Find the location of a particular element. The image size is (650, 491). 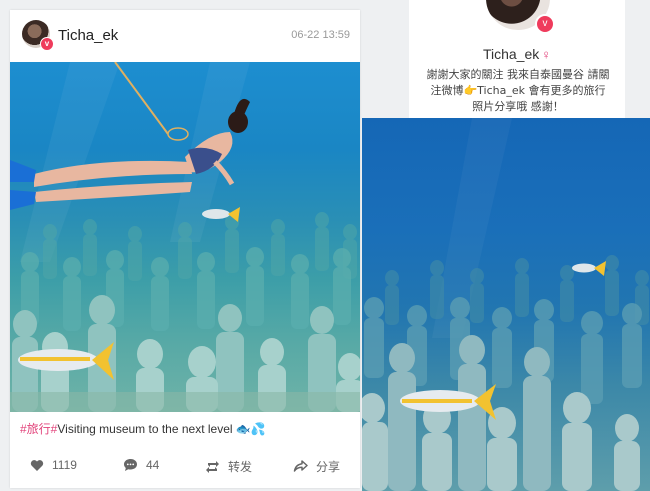

comment-button: 44 is located at coordinates (141, 465).